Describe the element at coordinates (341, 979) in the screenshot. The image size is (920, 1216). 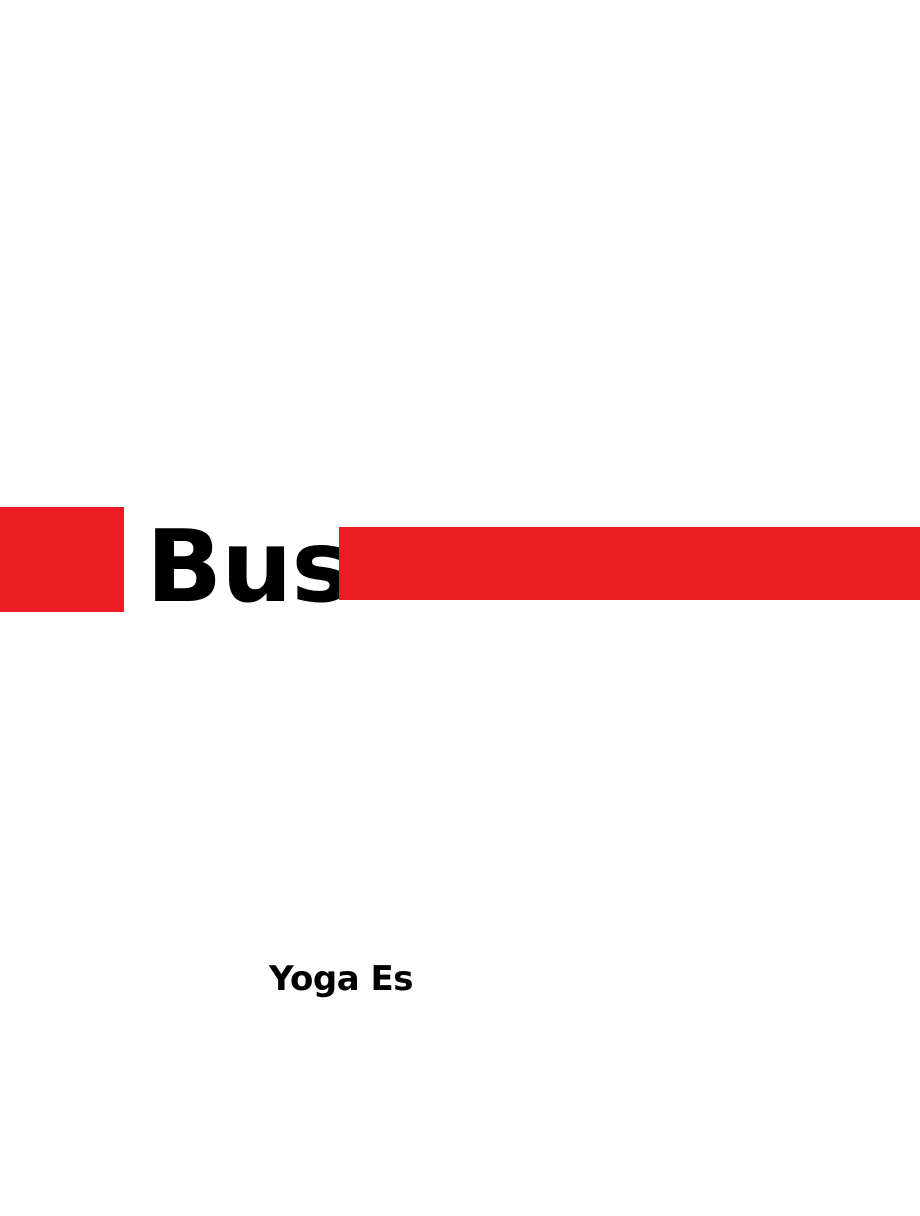
I see `cover-author: Yoga Es` at that location.